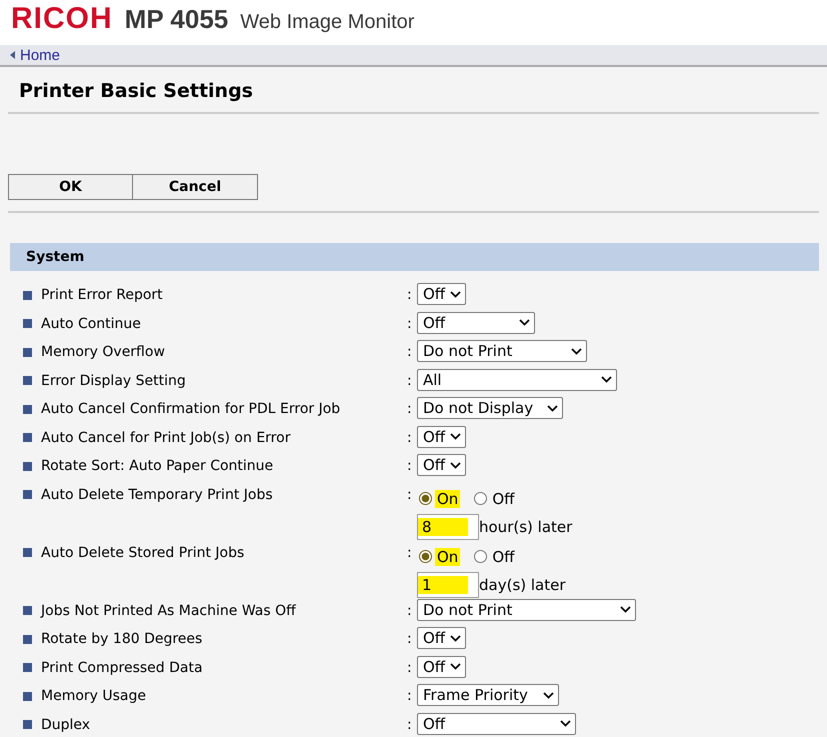 Image resolution: width=827 pixels, height=737 pixels. Describe the element at coordinates (65, 724) in the screenshot. I see `setting-label: Duplex` at that location.